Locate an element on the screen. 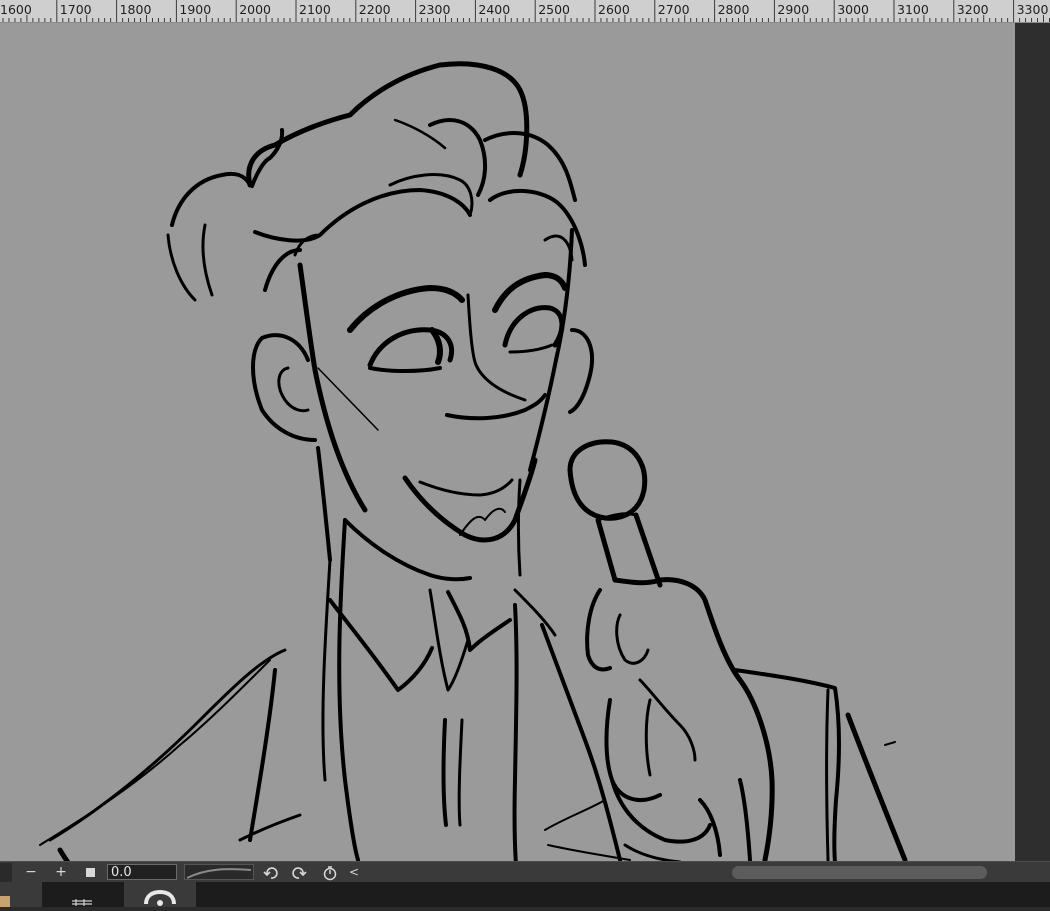 The width and height of the screenshot is (1050, 911). horizontal-scrollbar-thumb is located at coordinates (859, 872).